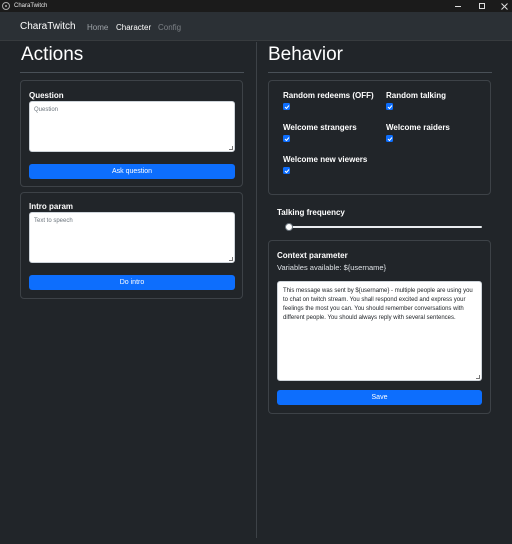 Image resolution: width=512 pixels, height=544 pixels. Describe the element at coordinates (320, 127) in the screenshot. I see `toggle-label-welcome-strangers: Welcome strangers` at that location.